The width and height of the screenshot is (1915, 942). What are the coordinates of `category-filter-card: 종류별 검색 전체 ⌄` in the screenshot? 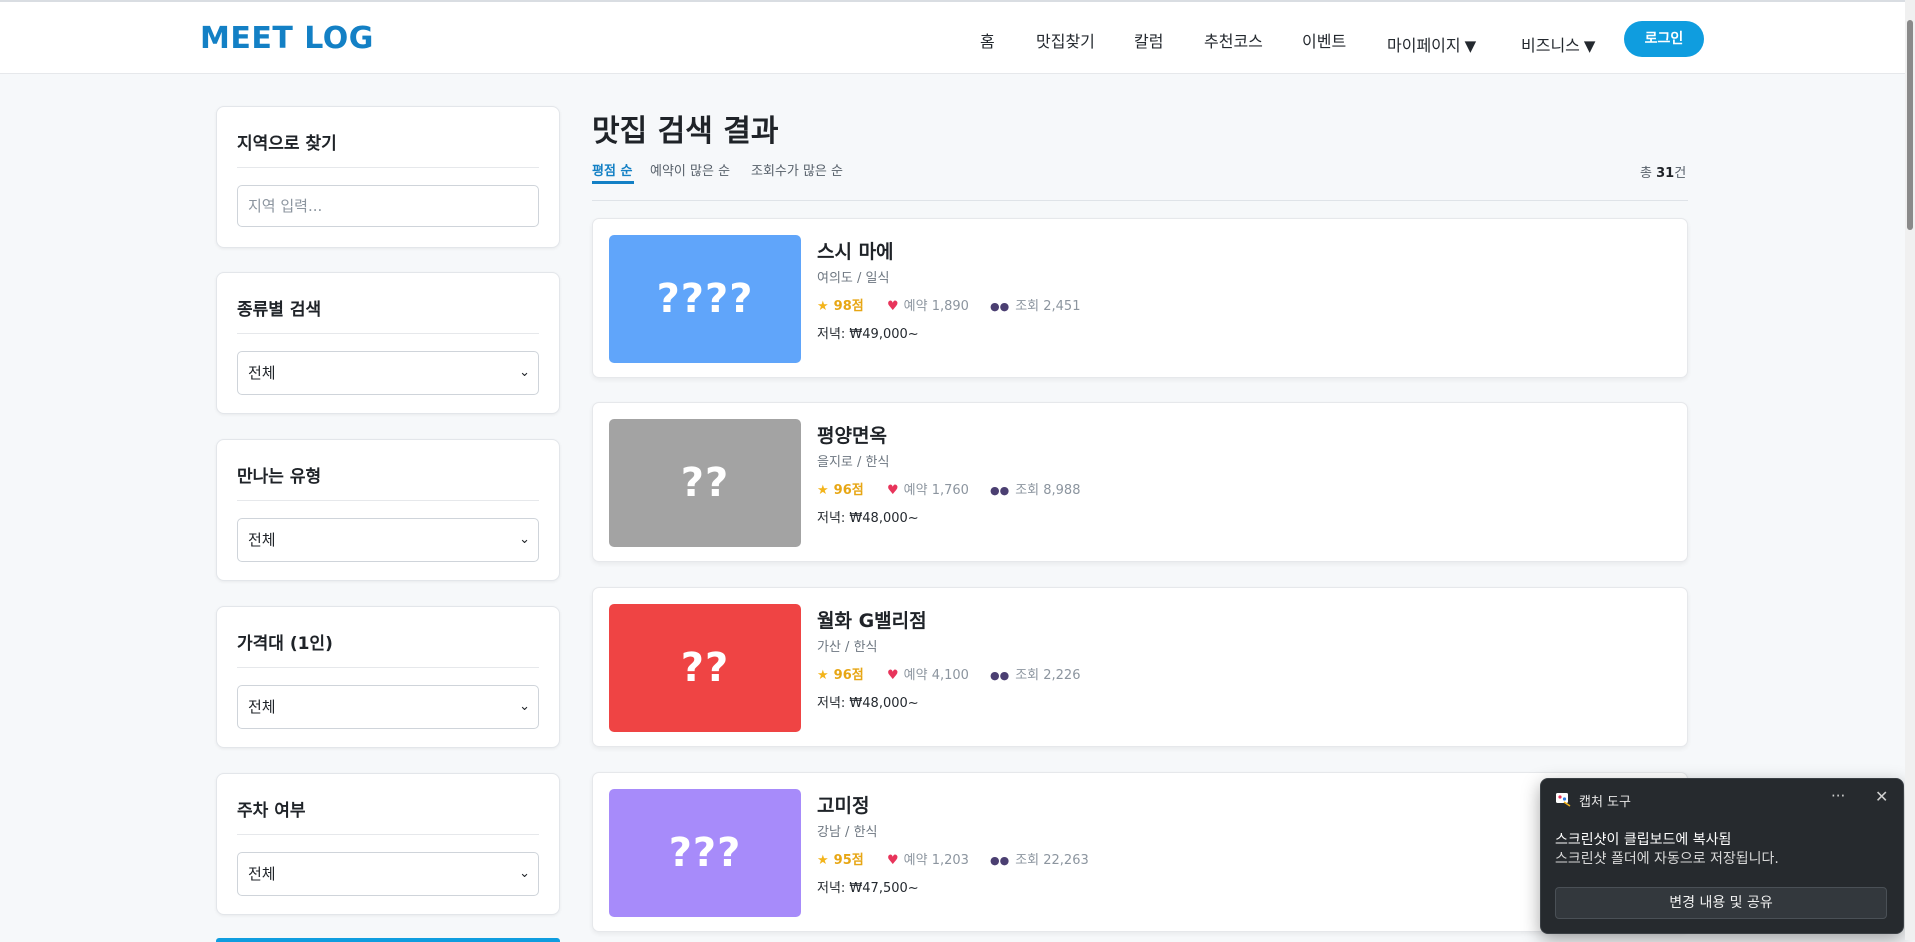 It's located at (388, 343).